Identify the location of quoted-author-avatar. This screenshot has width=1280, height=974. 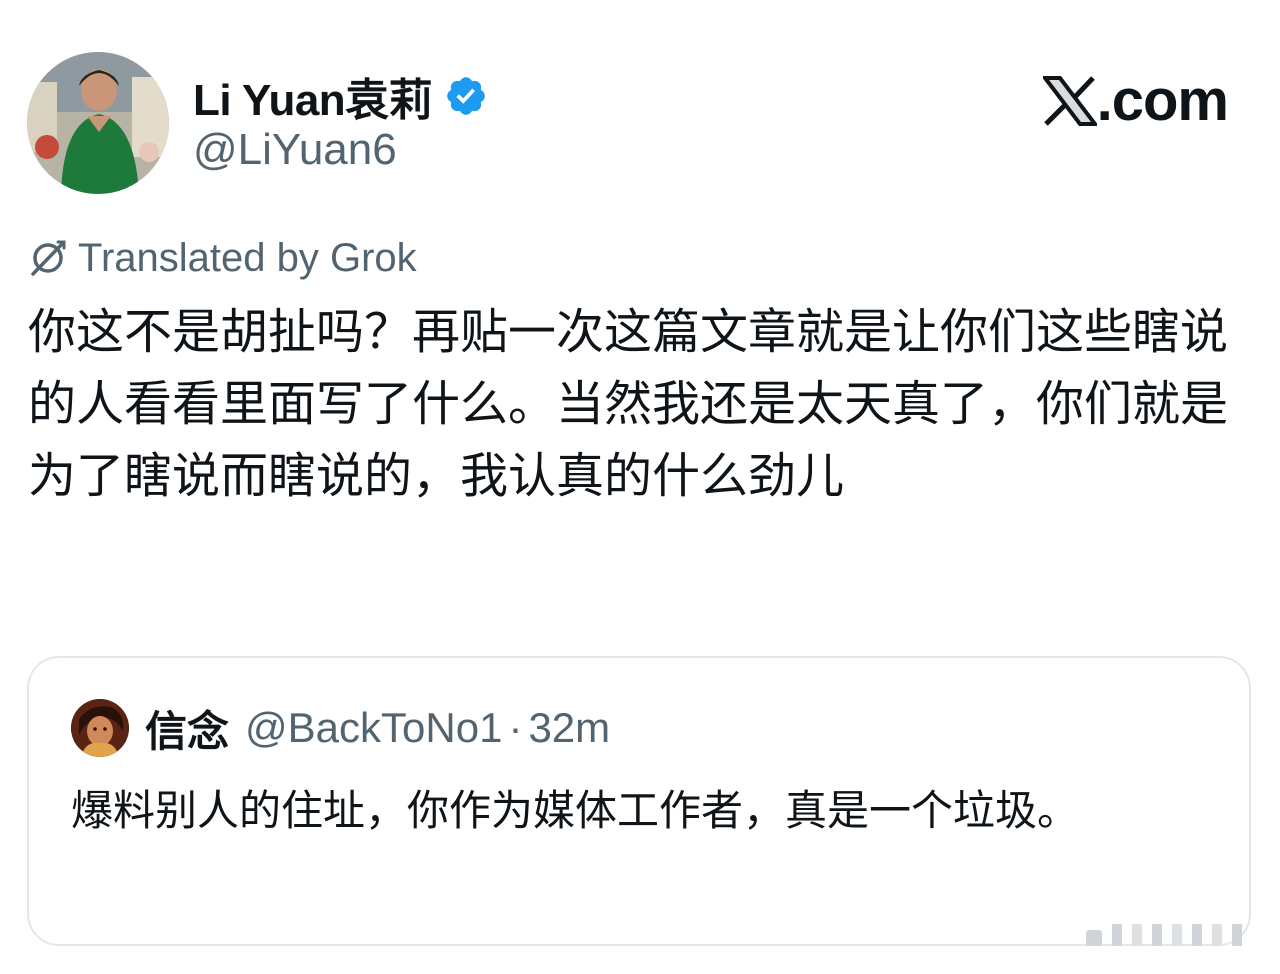
(100, 728).